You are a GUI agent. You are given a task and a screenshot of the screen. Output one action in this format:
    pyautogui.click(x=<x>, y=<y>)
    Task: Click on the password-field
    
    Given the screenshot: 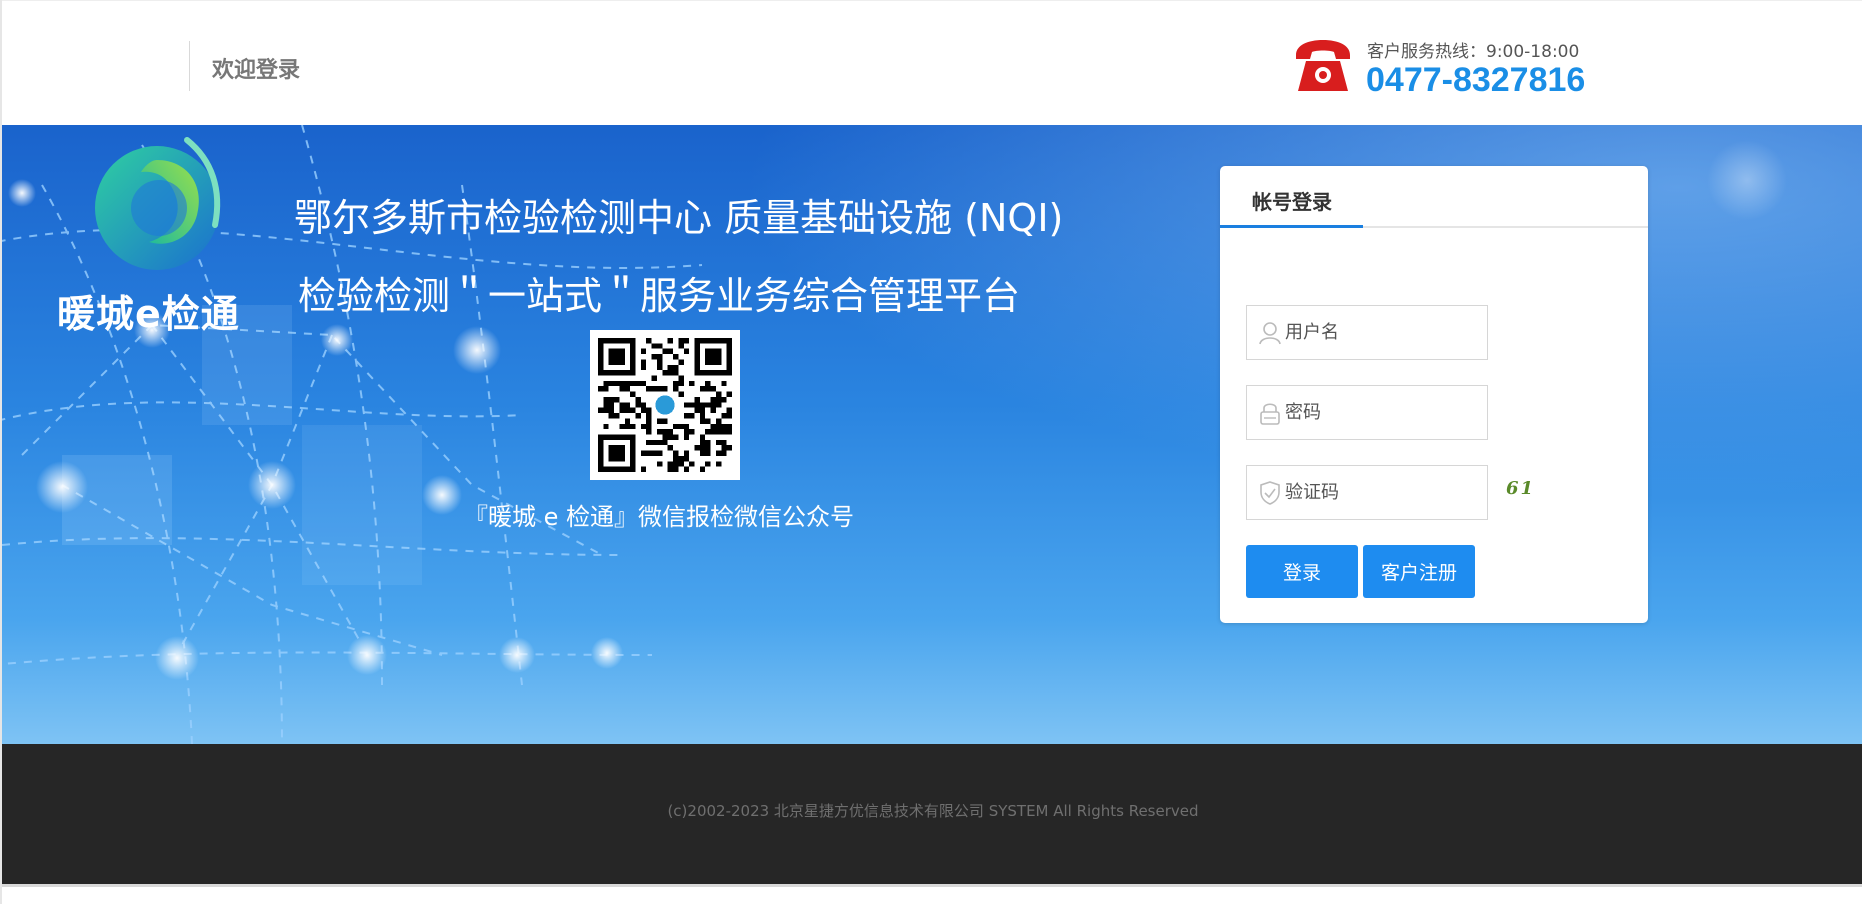 What is the action you would take?
    pyautogui.click(x=1367, y=412)
    